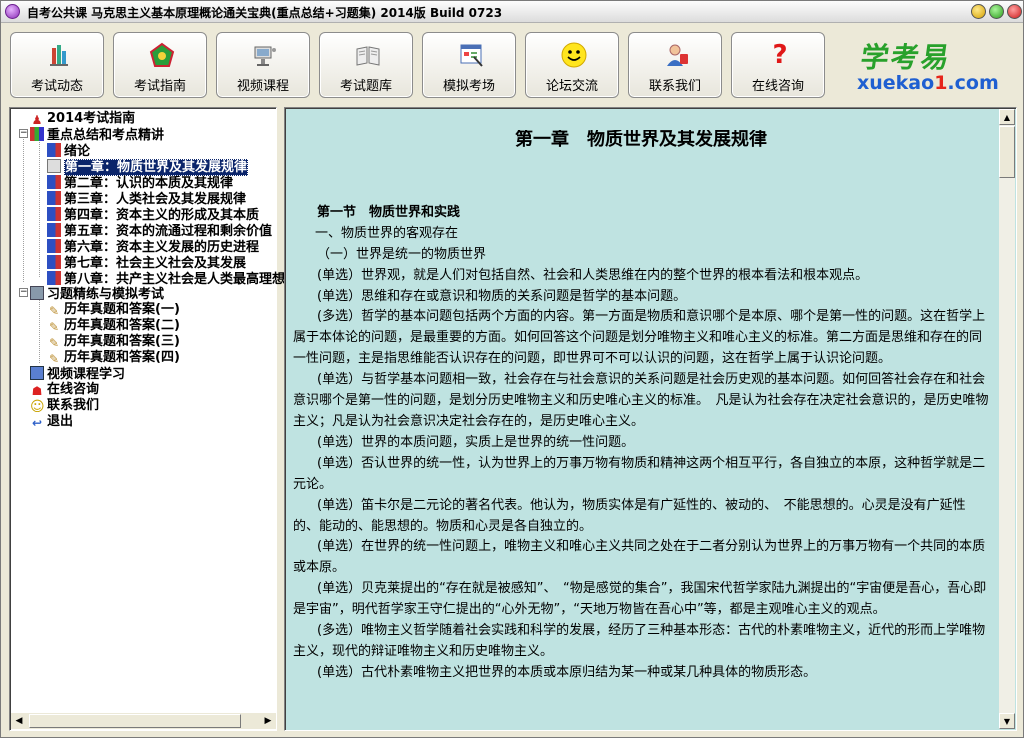 The width and height of the screenshot is (1024, 738). Describe the element at coordinates (389, 212) in the screenshot. I see `section-title: 第一节 物质世界和实践` at that location.